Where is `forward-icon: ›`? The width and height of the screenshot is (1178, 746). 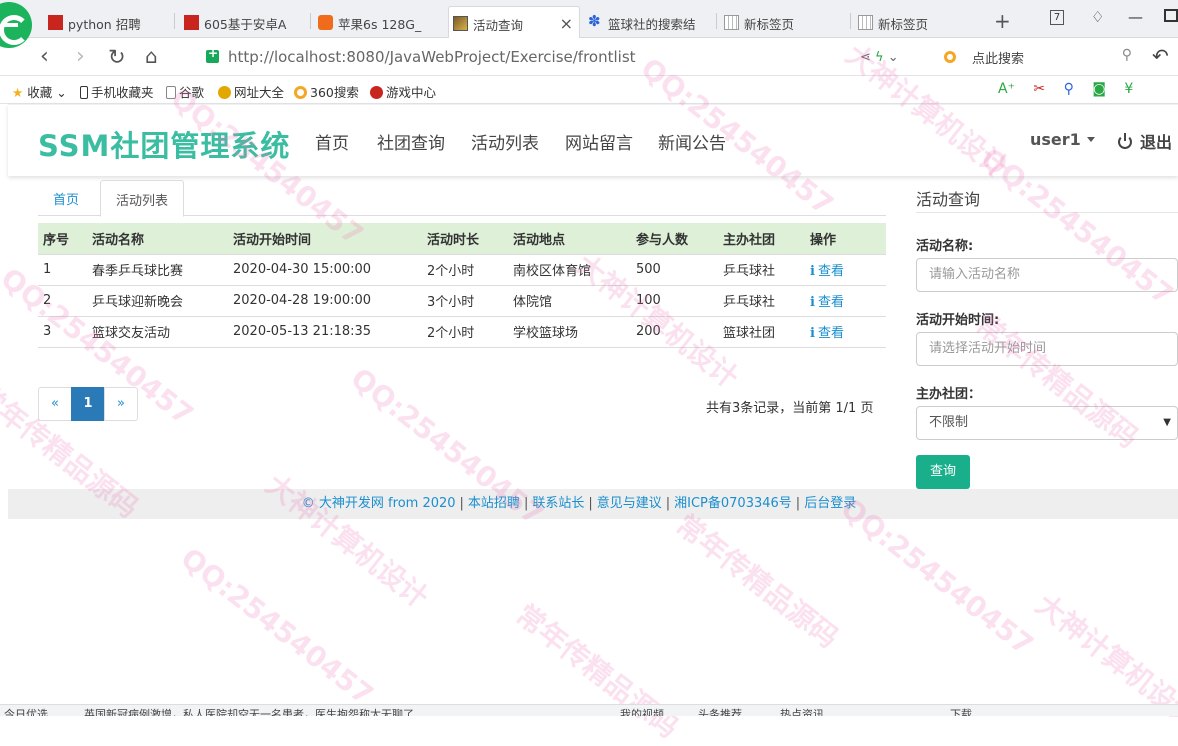 forward-icon: › is located at coordinates (80, 56).